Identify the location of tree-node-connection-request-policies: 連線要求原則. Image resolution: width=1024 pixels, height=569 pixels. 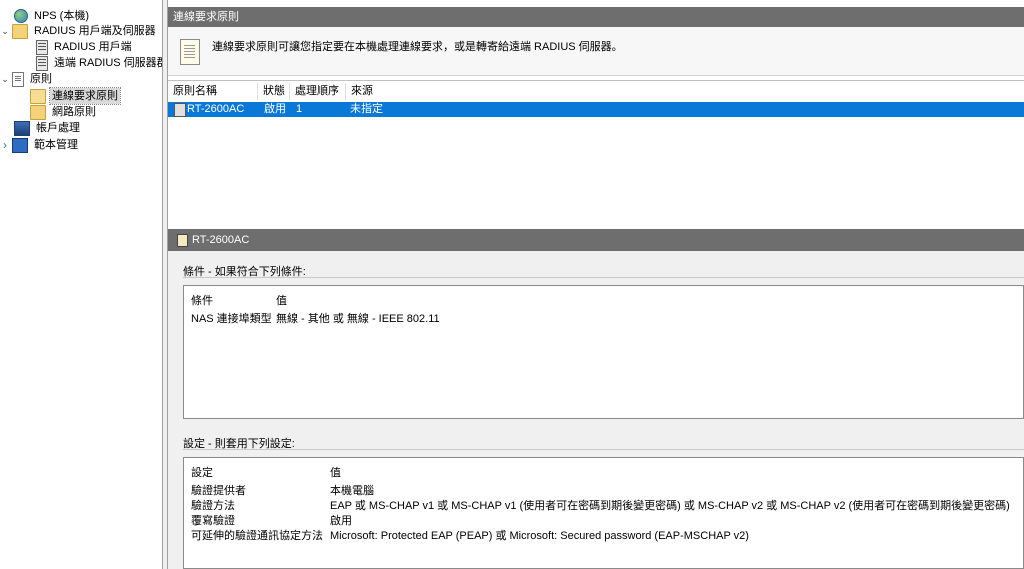
(75, 96).